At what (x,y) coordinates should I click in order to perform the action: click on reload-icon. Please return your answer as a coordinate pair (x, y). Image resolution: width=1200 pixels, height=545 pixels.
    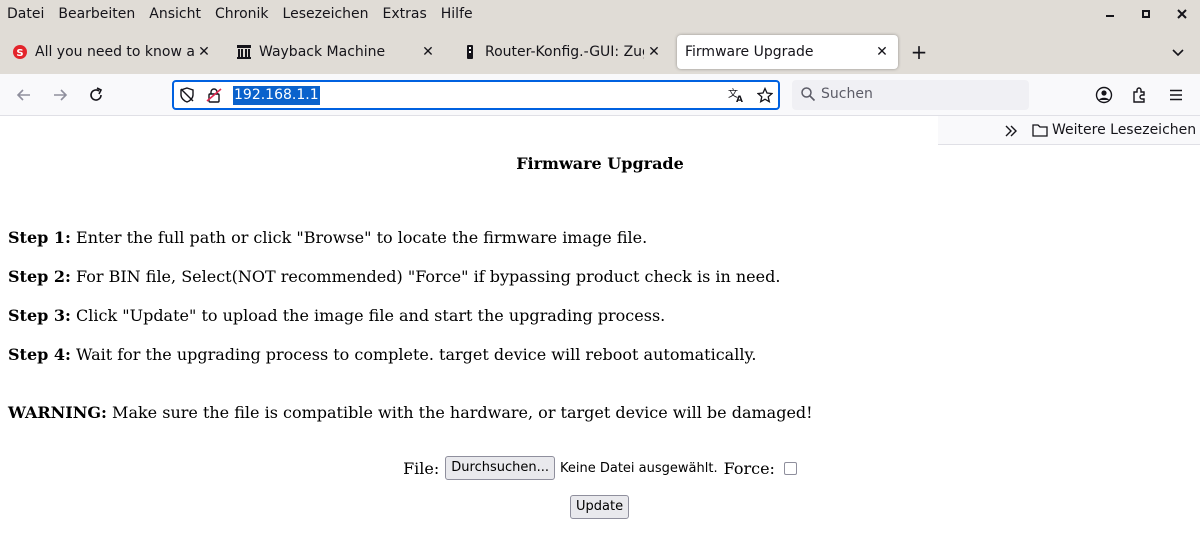
    Looking at the image, I should click on (96, 94).